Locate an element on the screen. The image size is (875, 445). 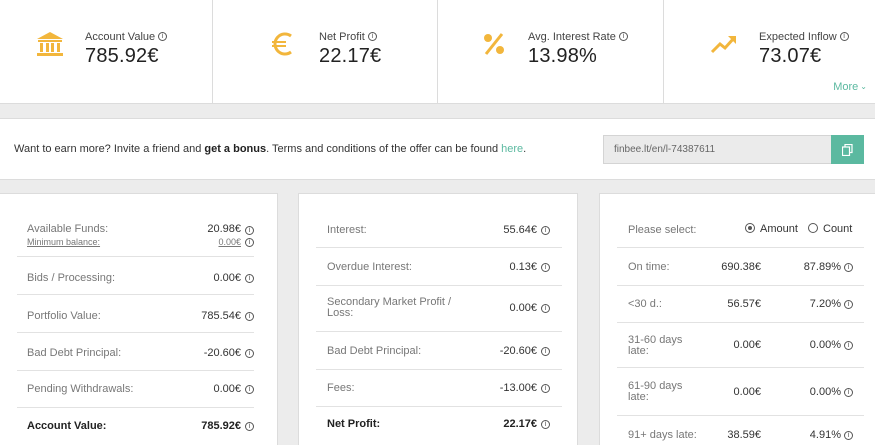
balance-row: Pending Withdrawals: 0.00€ i is located at coordinates (135, 389).